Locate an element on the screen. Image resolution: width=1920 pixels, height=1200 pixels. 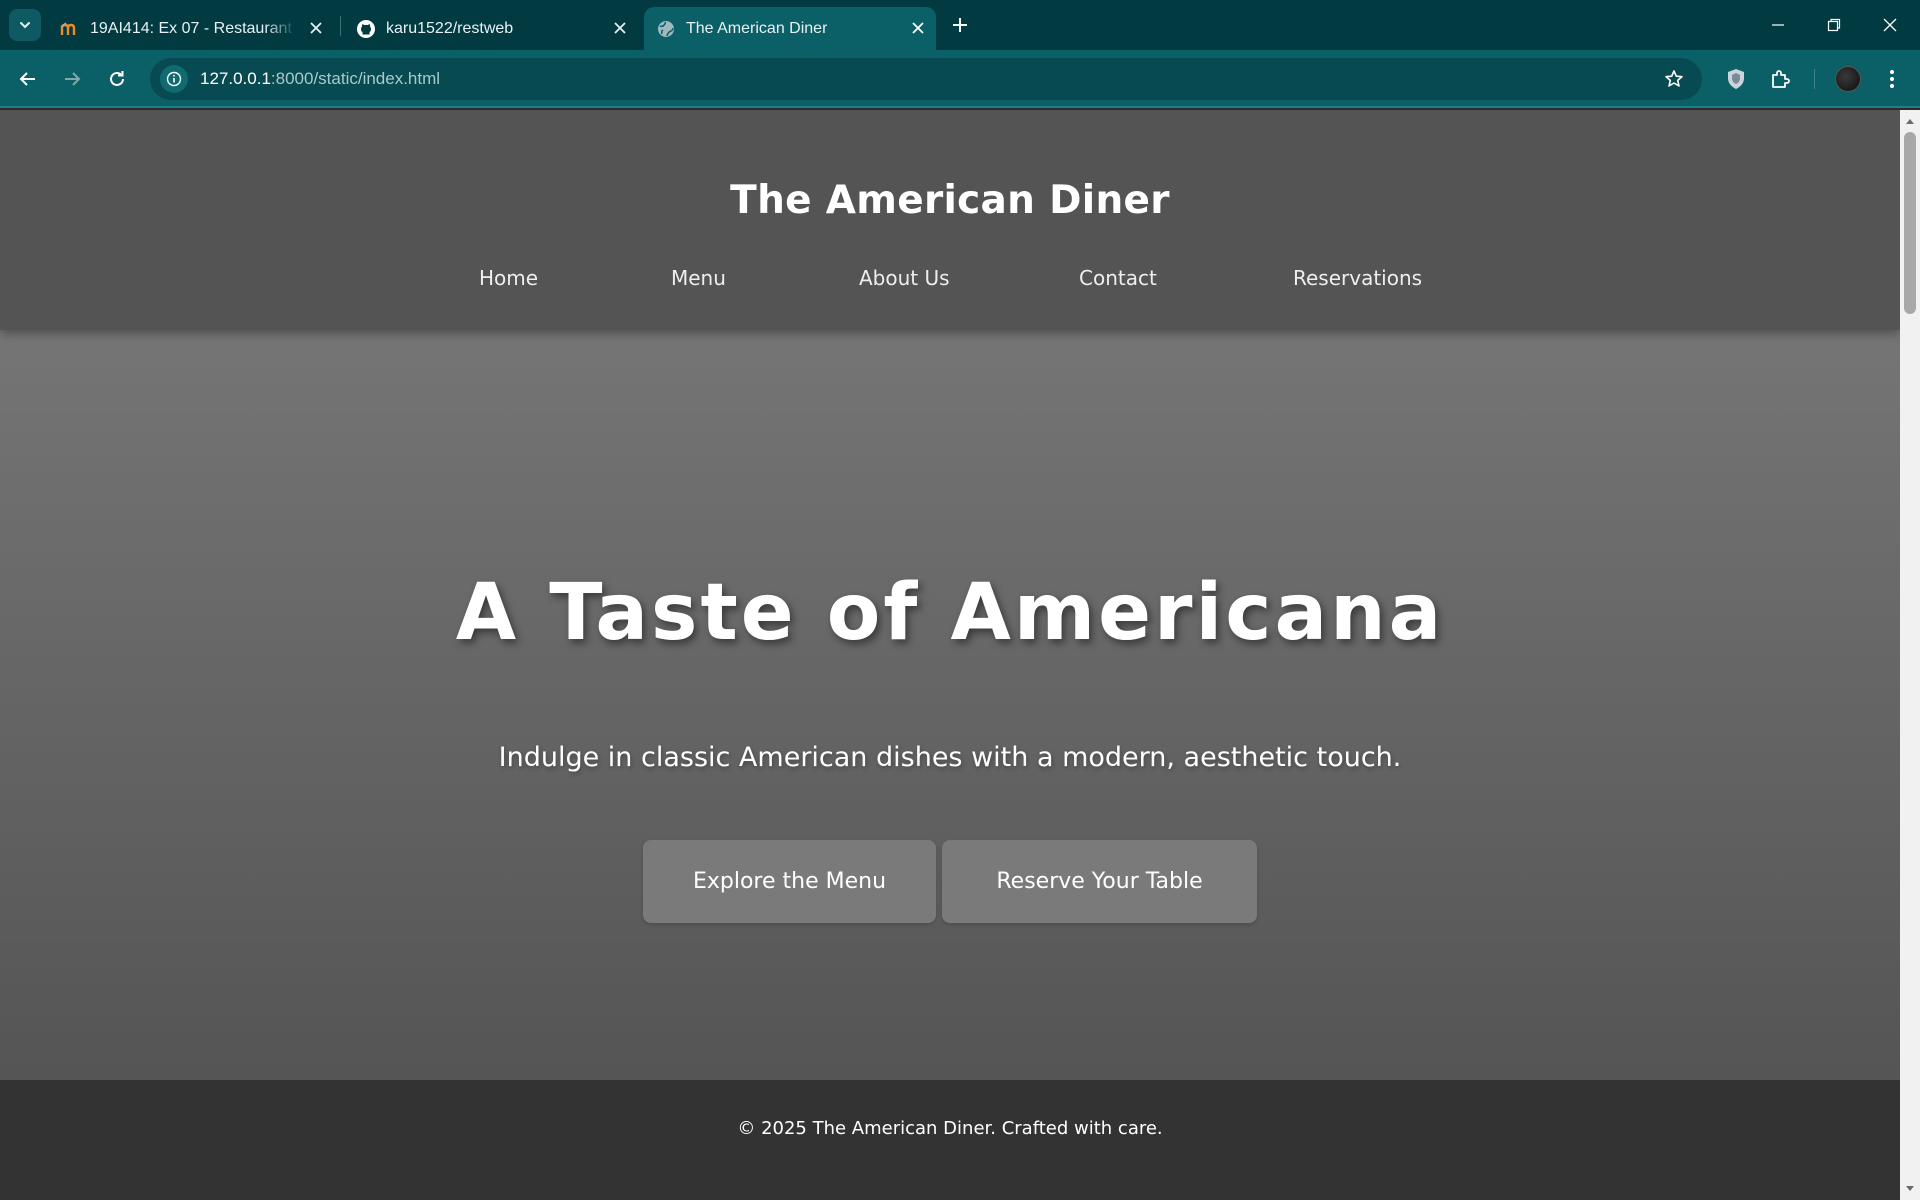
nav-about-us: About Us is located at coordinates (904, 278).